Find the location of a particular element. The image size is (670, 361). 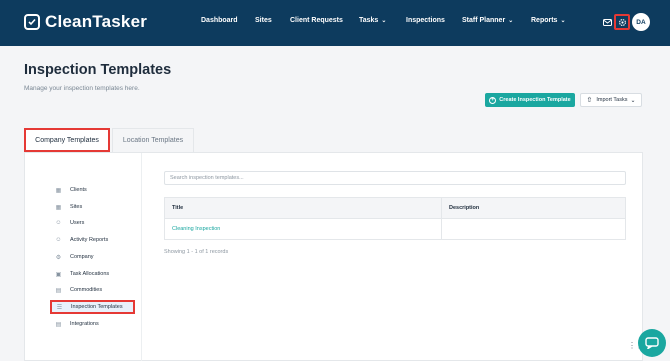

sidebar-item-activity-reports: ☺ Activity Reports is located at coordinates (93, 240).